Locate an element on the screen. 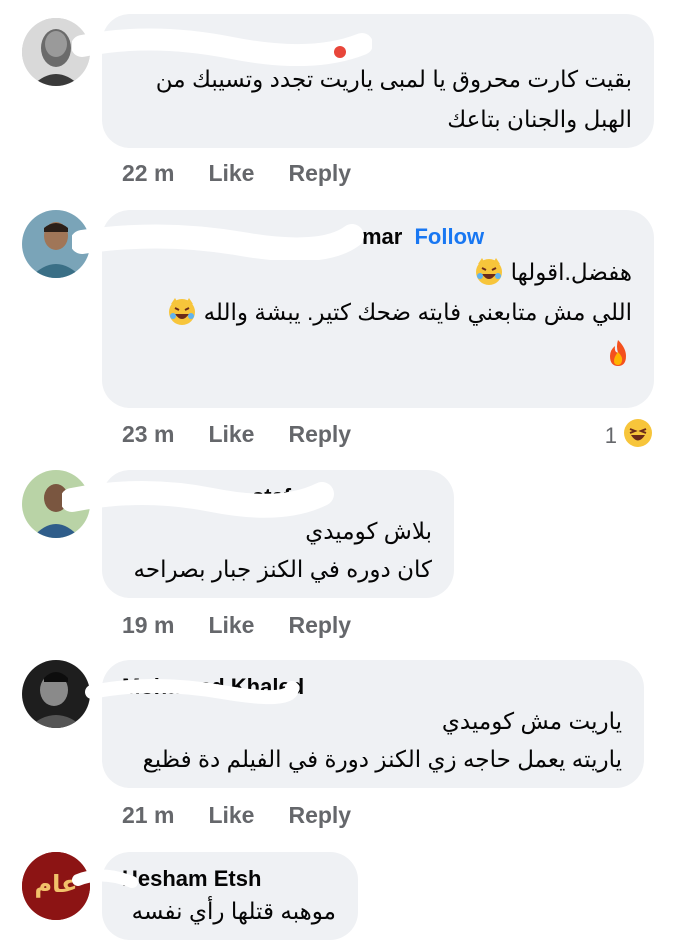  laughing-reaction-icon is located at coordinates (638, 436).